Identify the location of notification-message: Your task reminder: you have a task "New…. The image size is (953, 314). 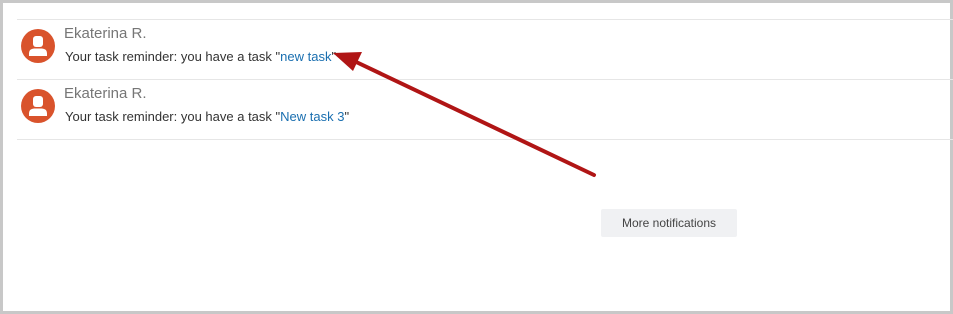
(207, 117).